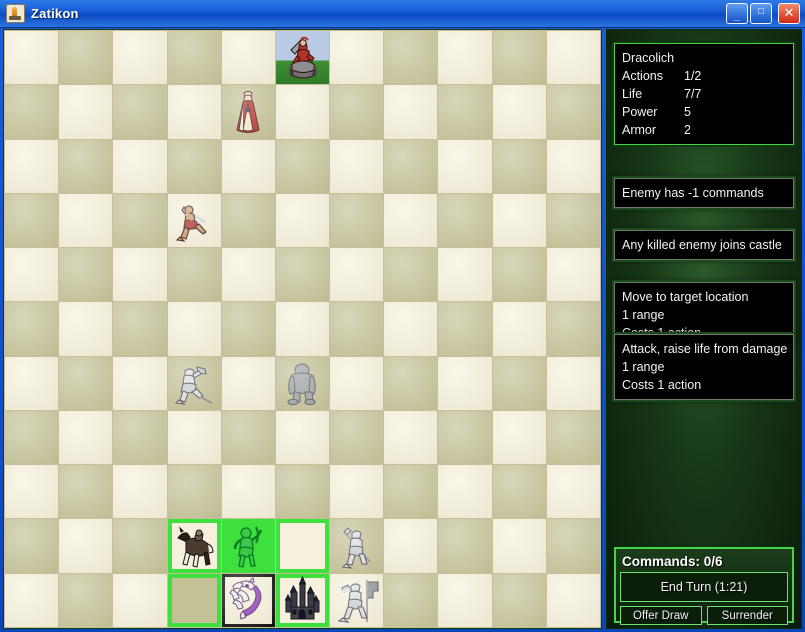 The width and height of the screenshot is (805, 632). What do you see at coordinates (194, 275) in the screenshot?
I see `board-cell-r4-c3` at bounding box center [194, 275].